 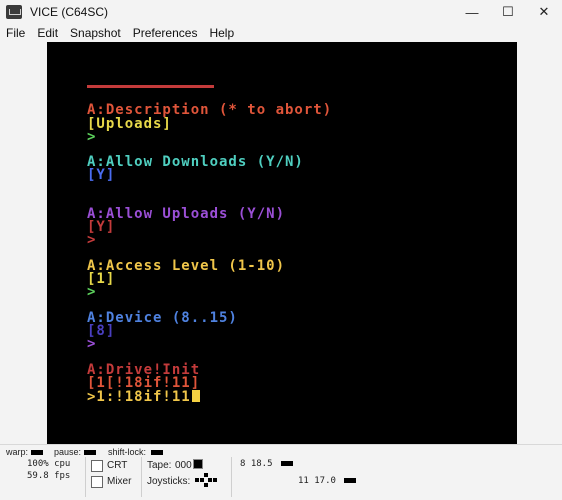 What do you see at coordinates (119, 481) in the screenshot?
I see `mixer-label: Mixer` at bounding box center [119, 481].